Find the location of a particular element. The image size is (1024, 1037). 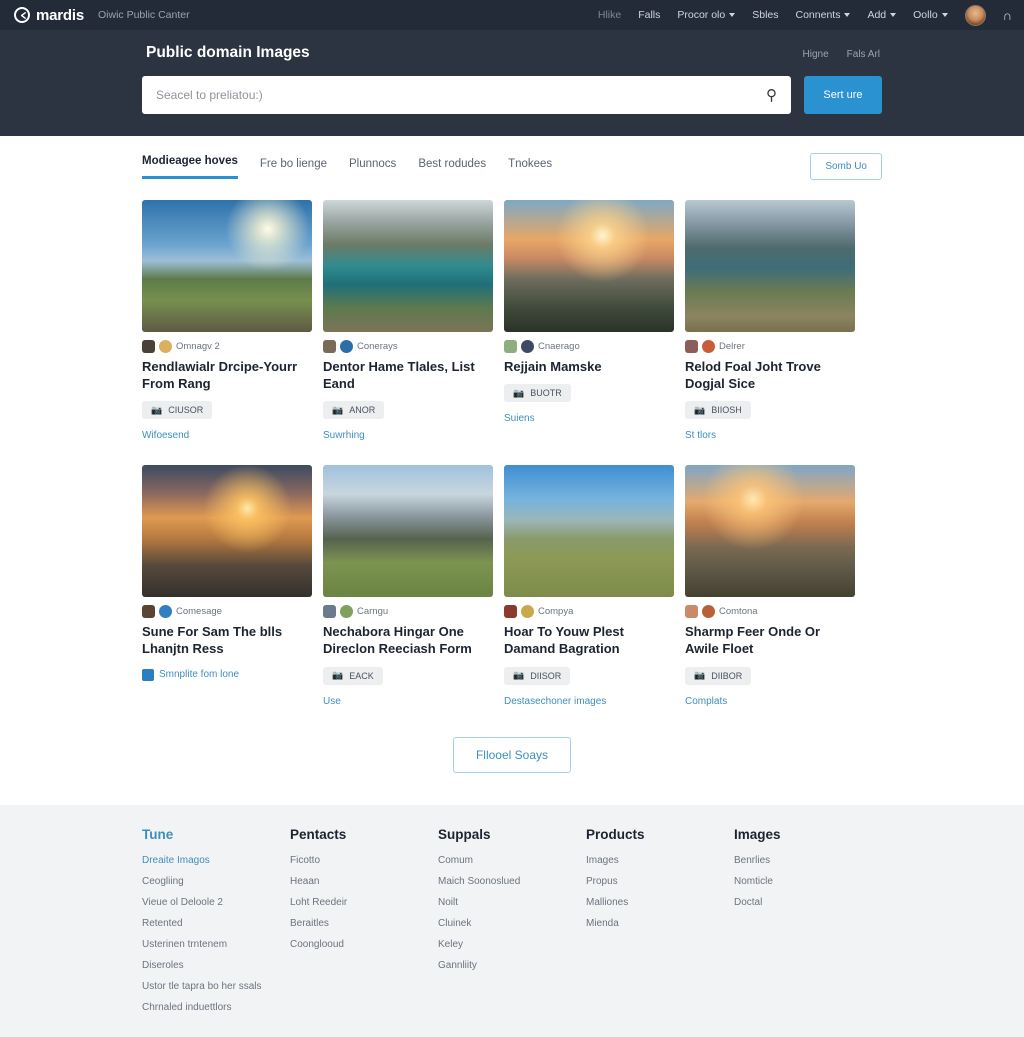

top-nav-item-6: Oollo is located at coordinates (930, 15).